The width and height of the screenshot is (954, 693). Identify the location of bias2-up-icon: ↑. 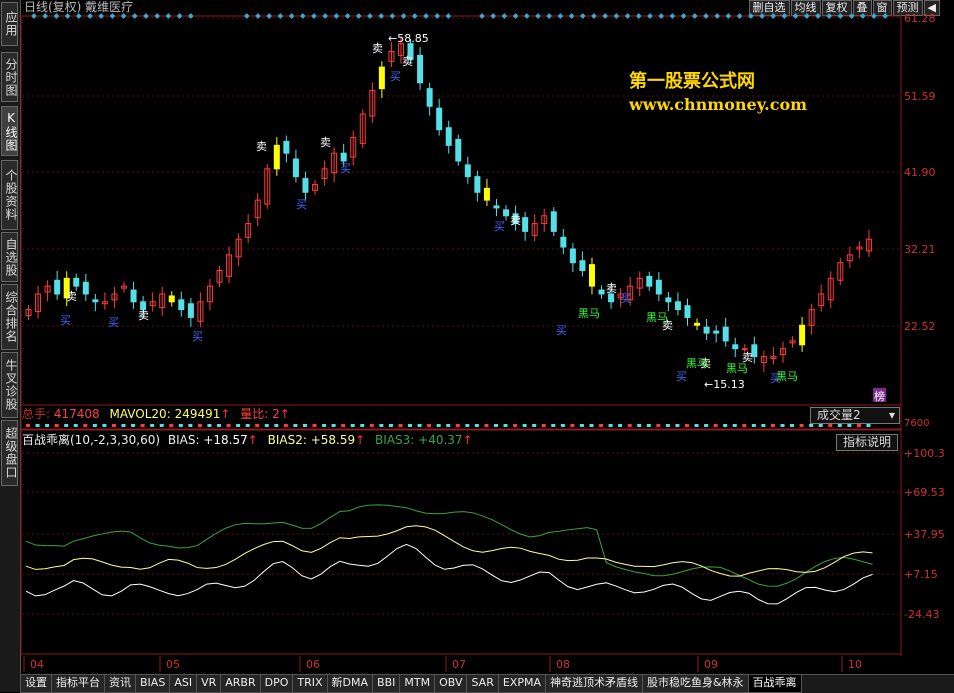
(360, 440).